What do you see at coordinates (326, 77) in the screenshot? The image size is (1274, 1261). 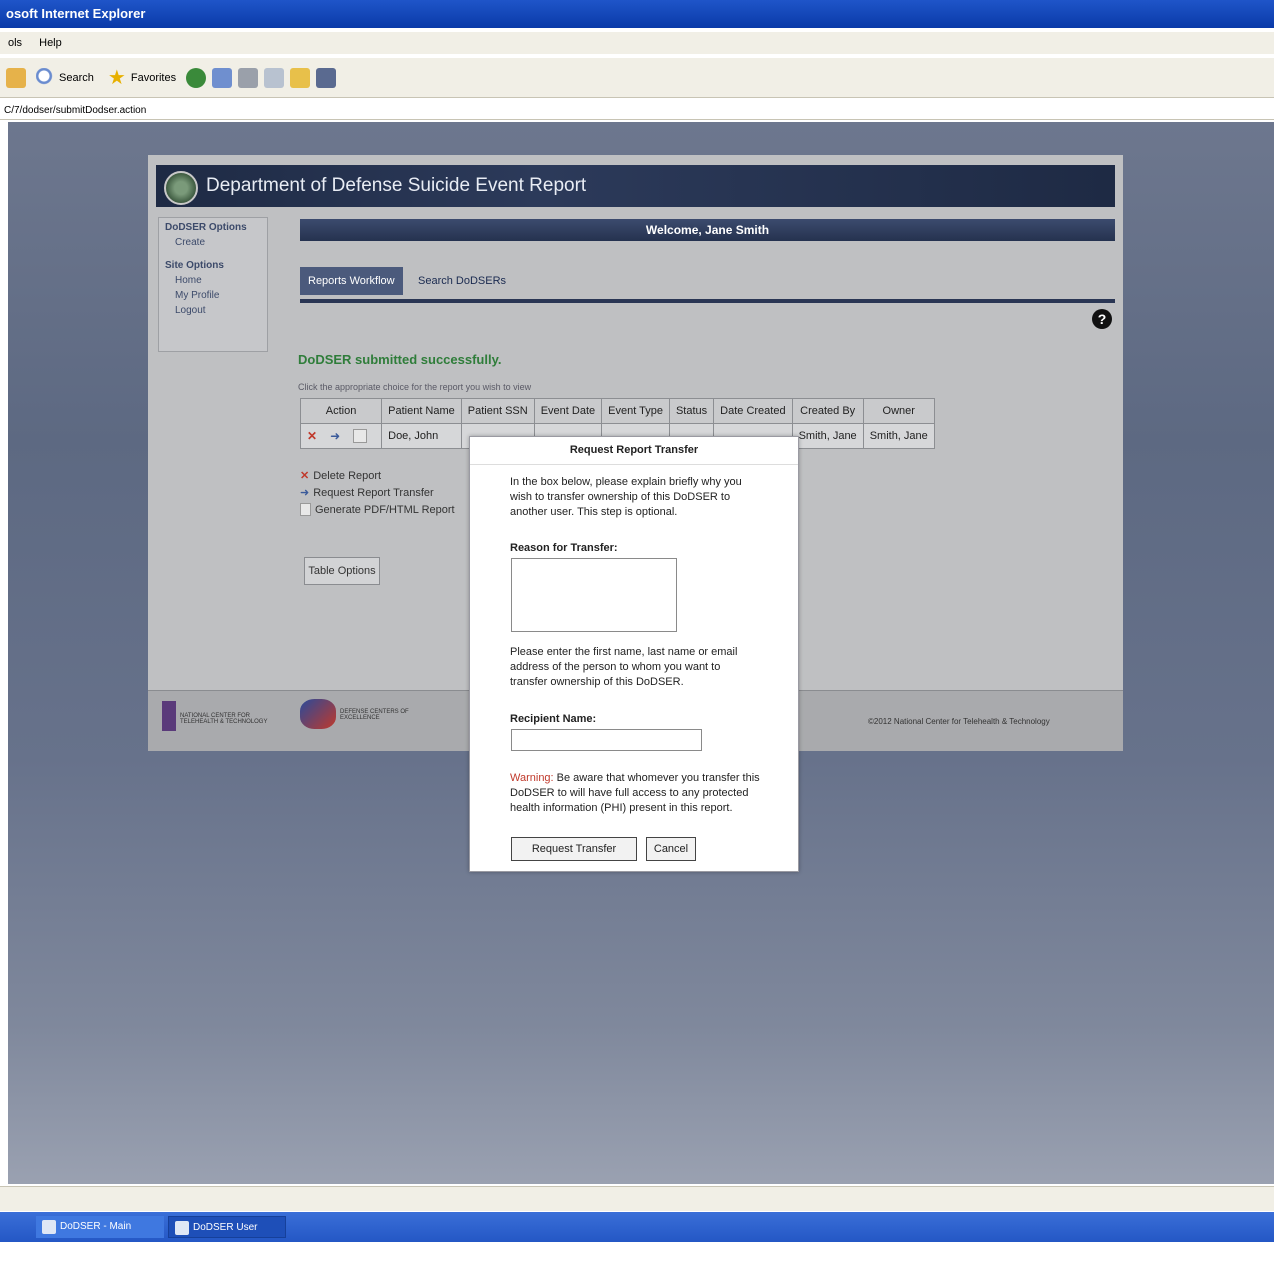 I see `messenger-icon` at bounding box center [326, 77].